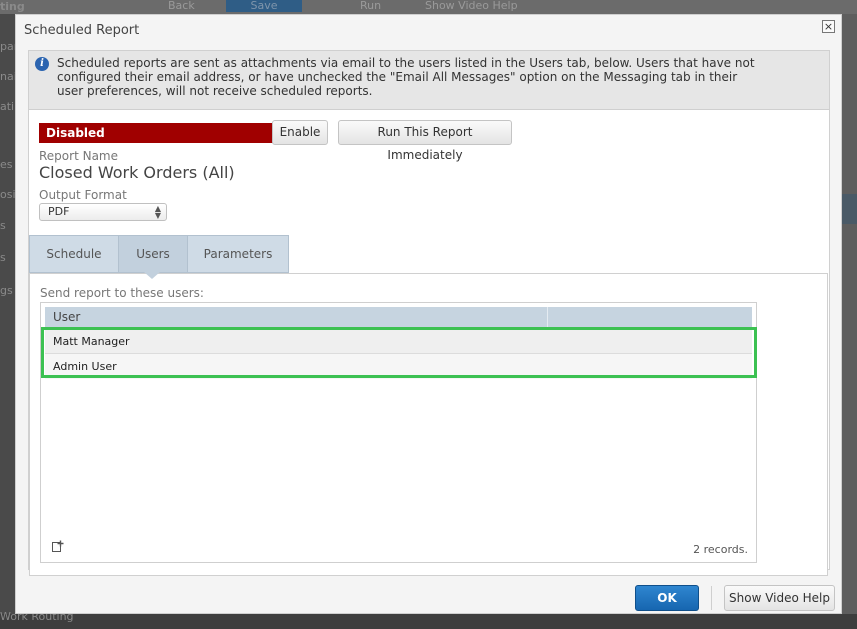  Describe the element at coordinates (264, 6) in the screenshot. I see `bg-save-button: Save` at that location.